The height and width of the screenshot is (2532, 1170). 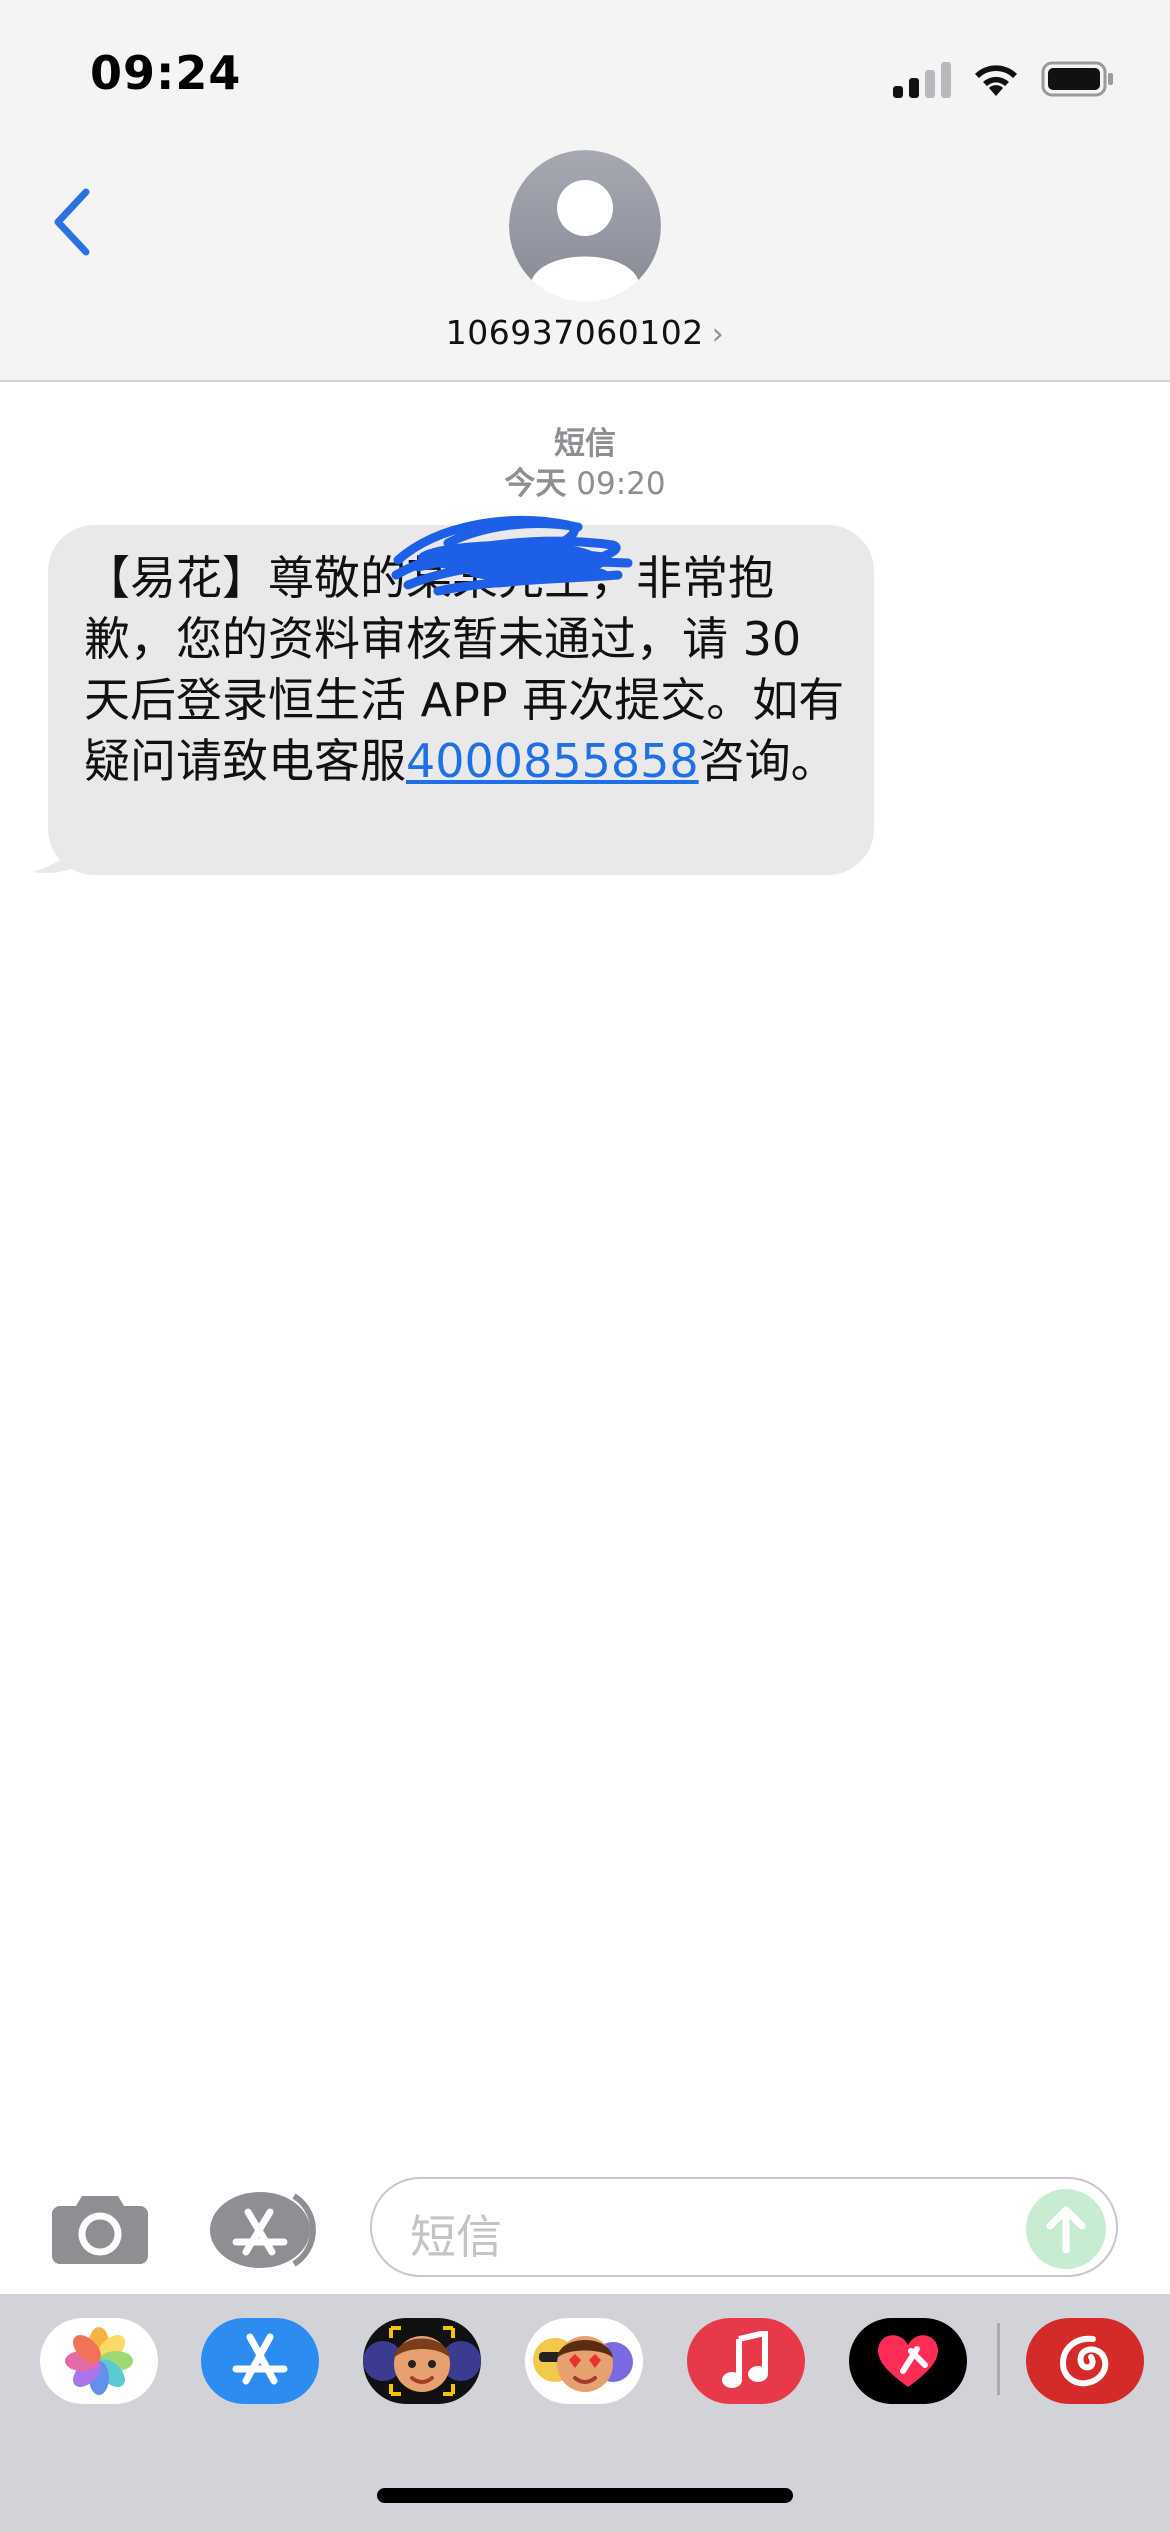 I want to click on redaction-scribble, so click(x=512, y=556).